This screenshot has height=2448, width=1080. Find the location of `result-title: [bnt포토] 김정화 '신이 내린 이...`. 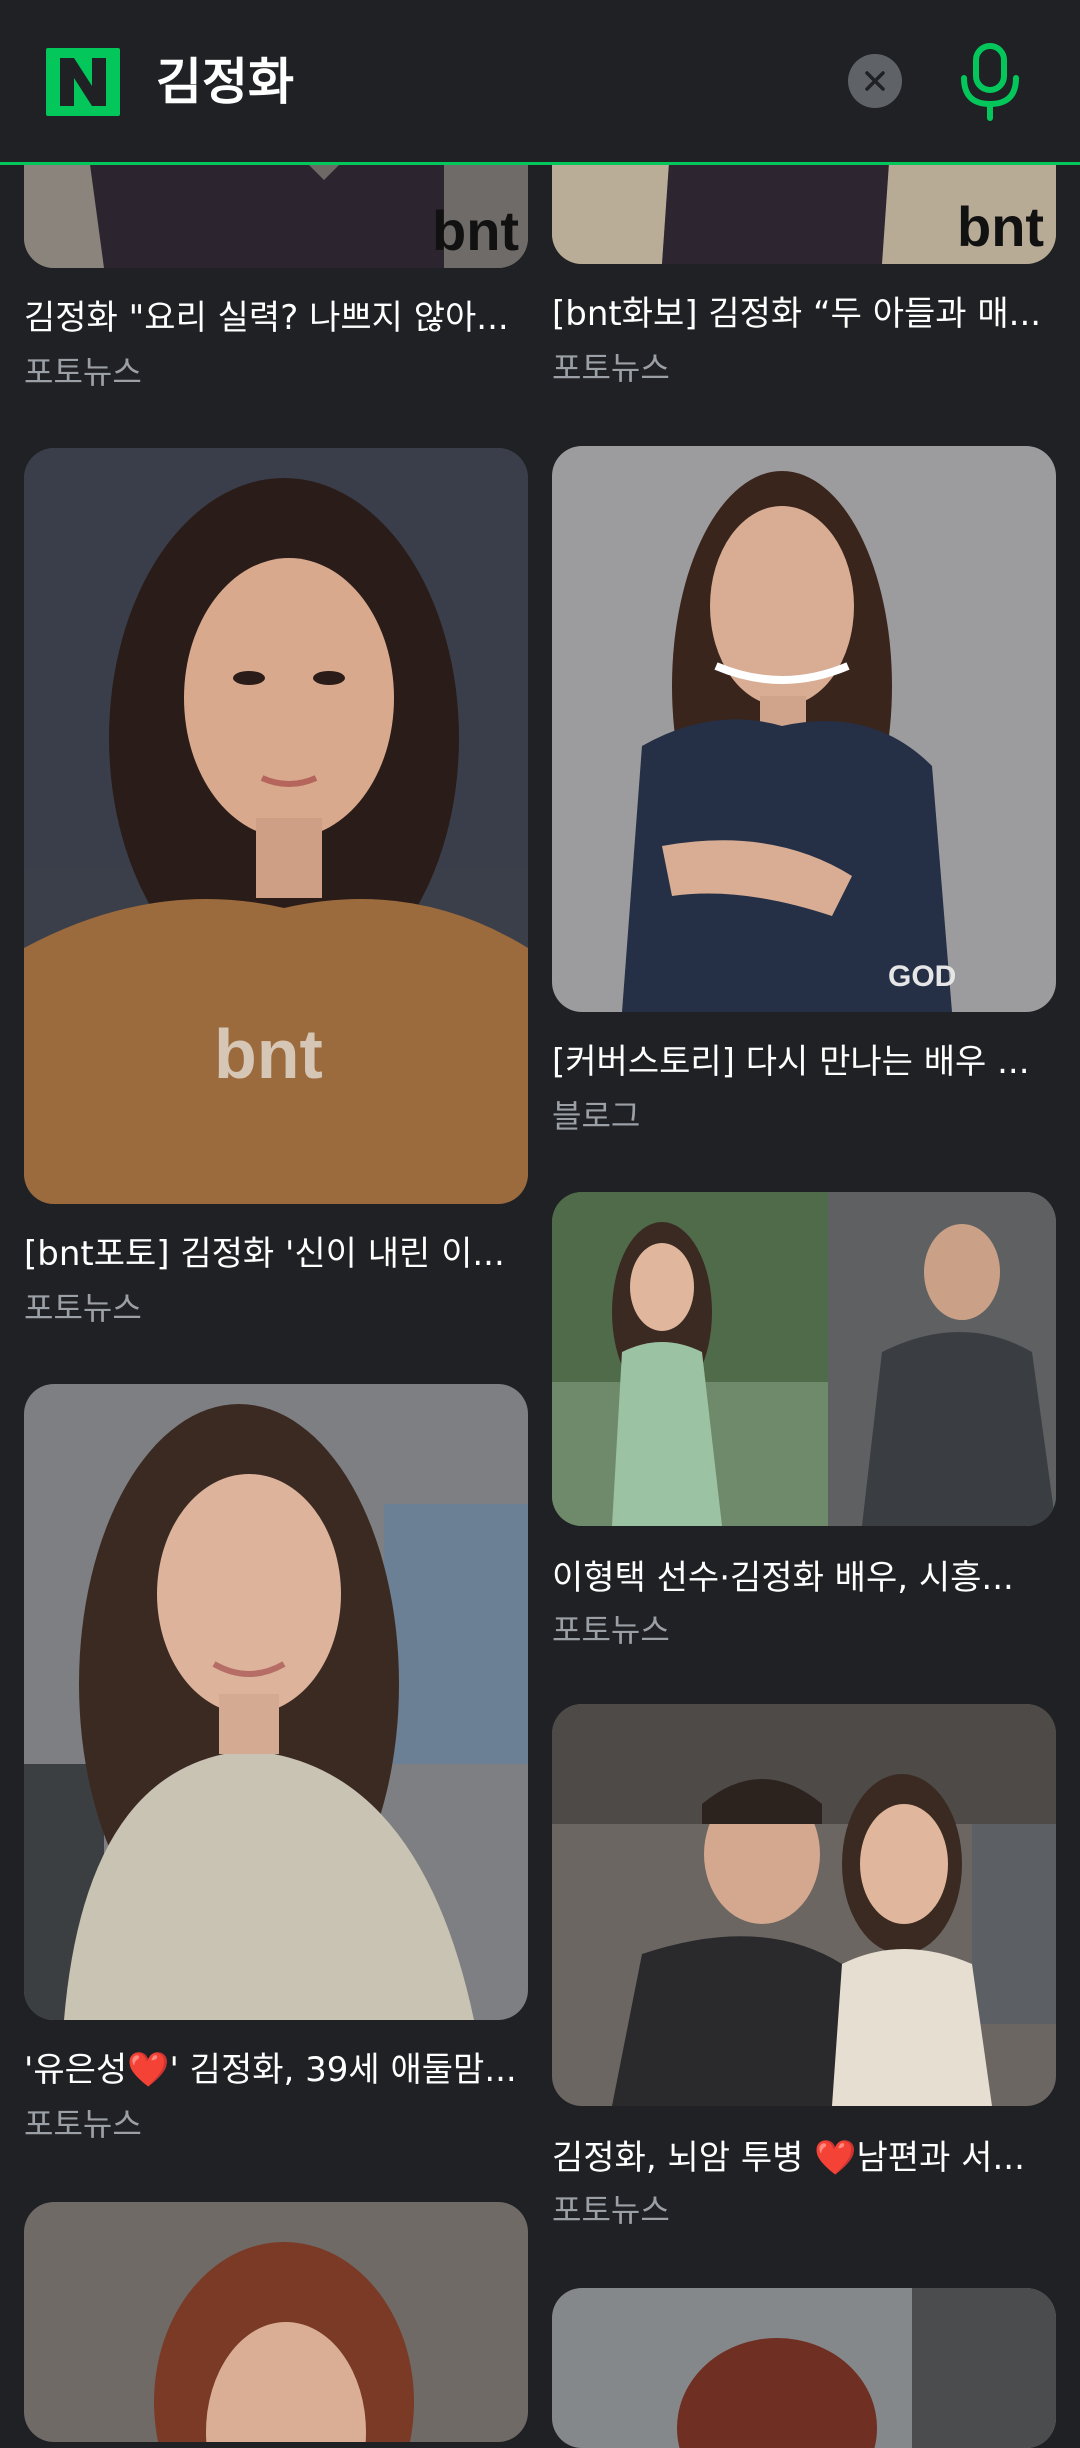

result-title: [bnt포토] 김정화 '신이 내린 이... is located at coordinates (284, 1254).